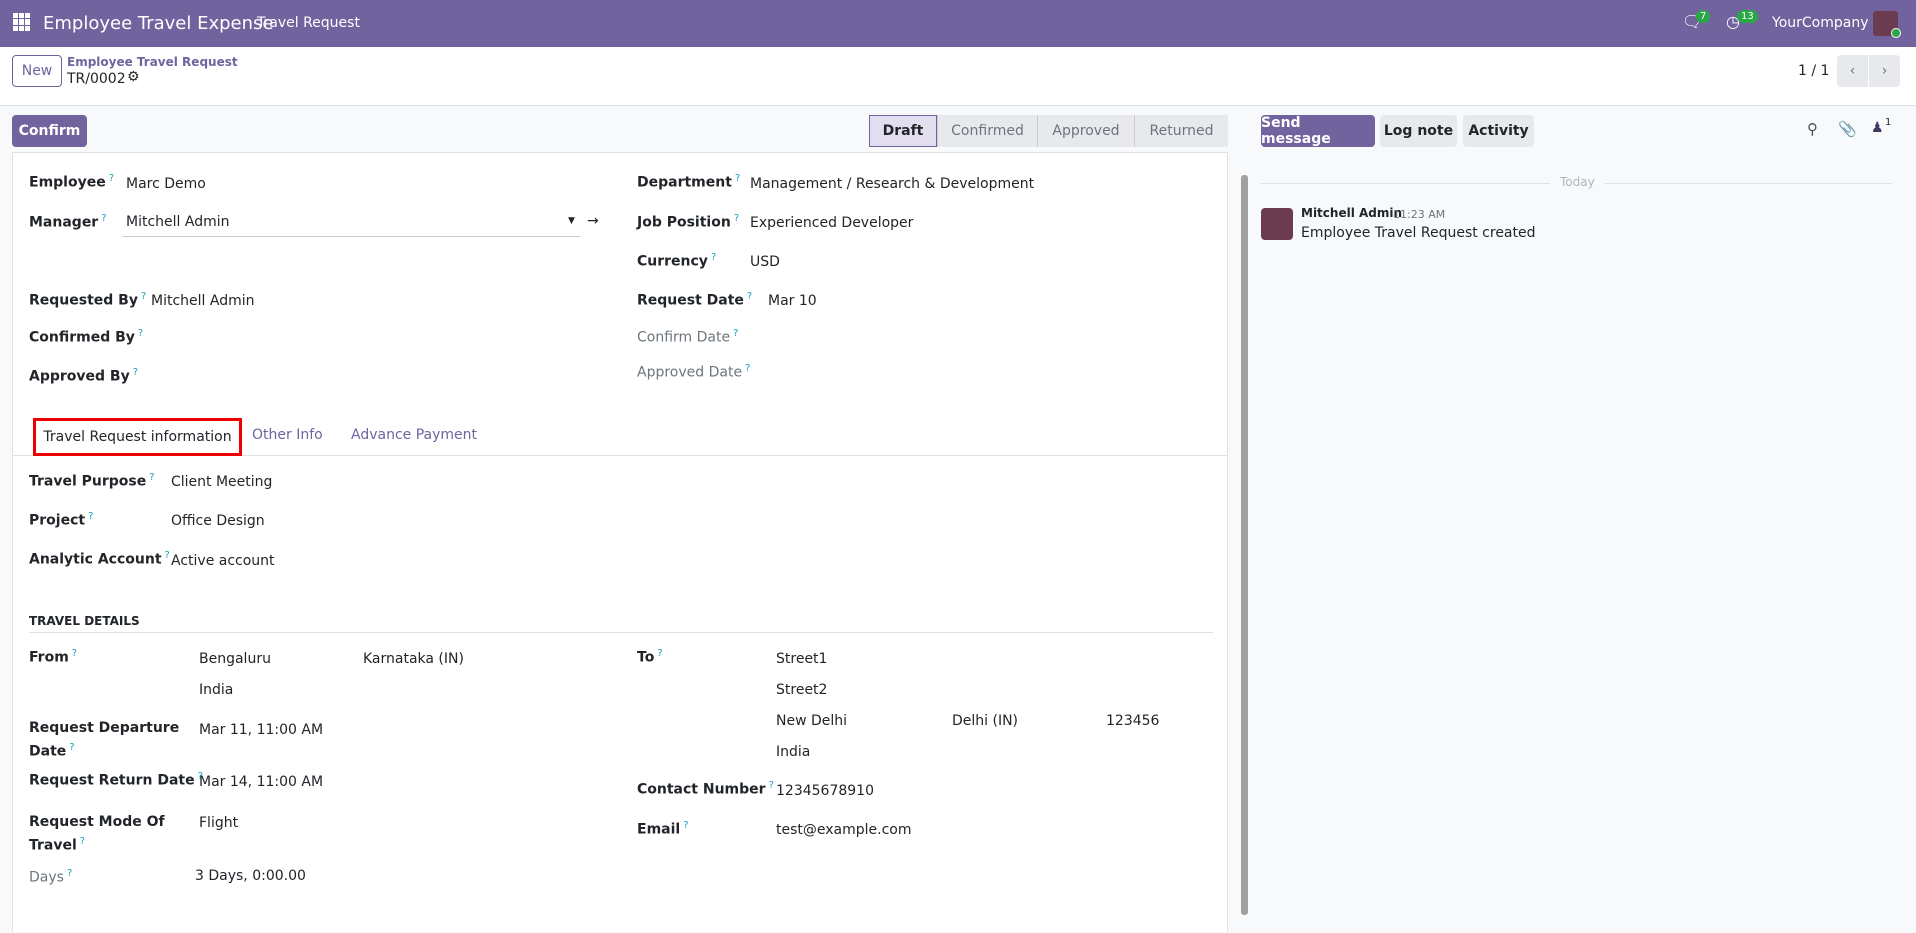  I want to click on company-switcher: YourCompany, so click(1820, 23).